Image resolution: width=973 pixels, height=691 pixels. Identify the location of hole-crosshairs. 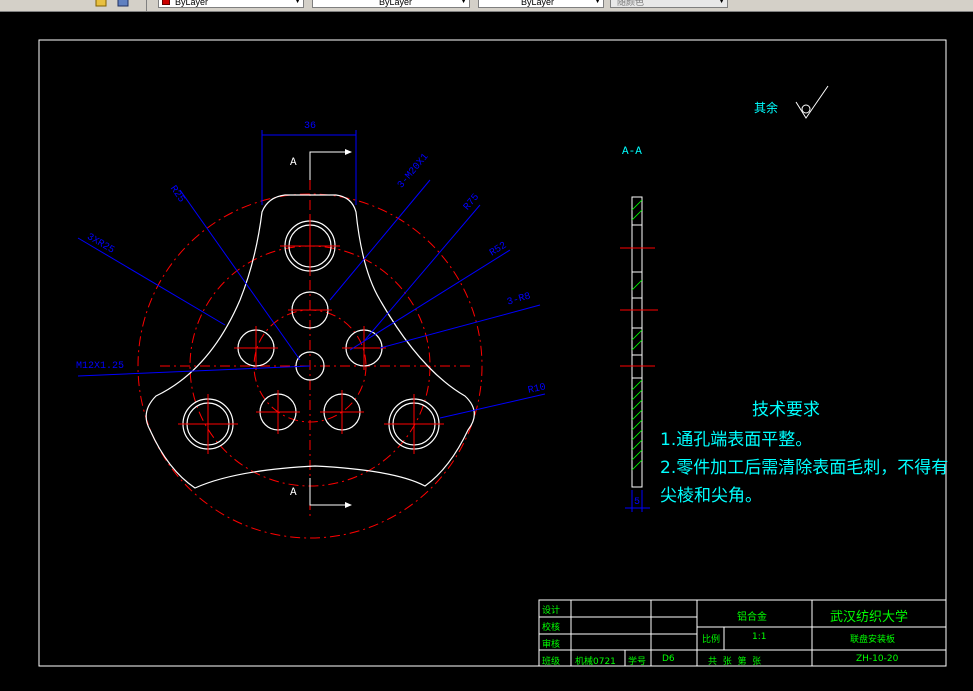
(311, 335).